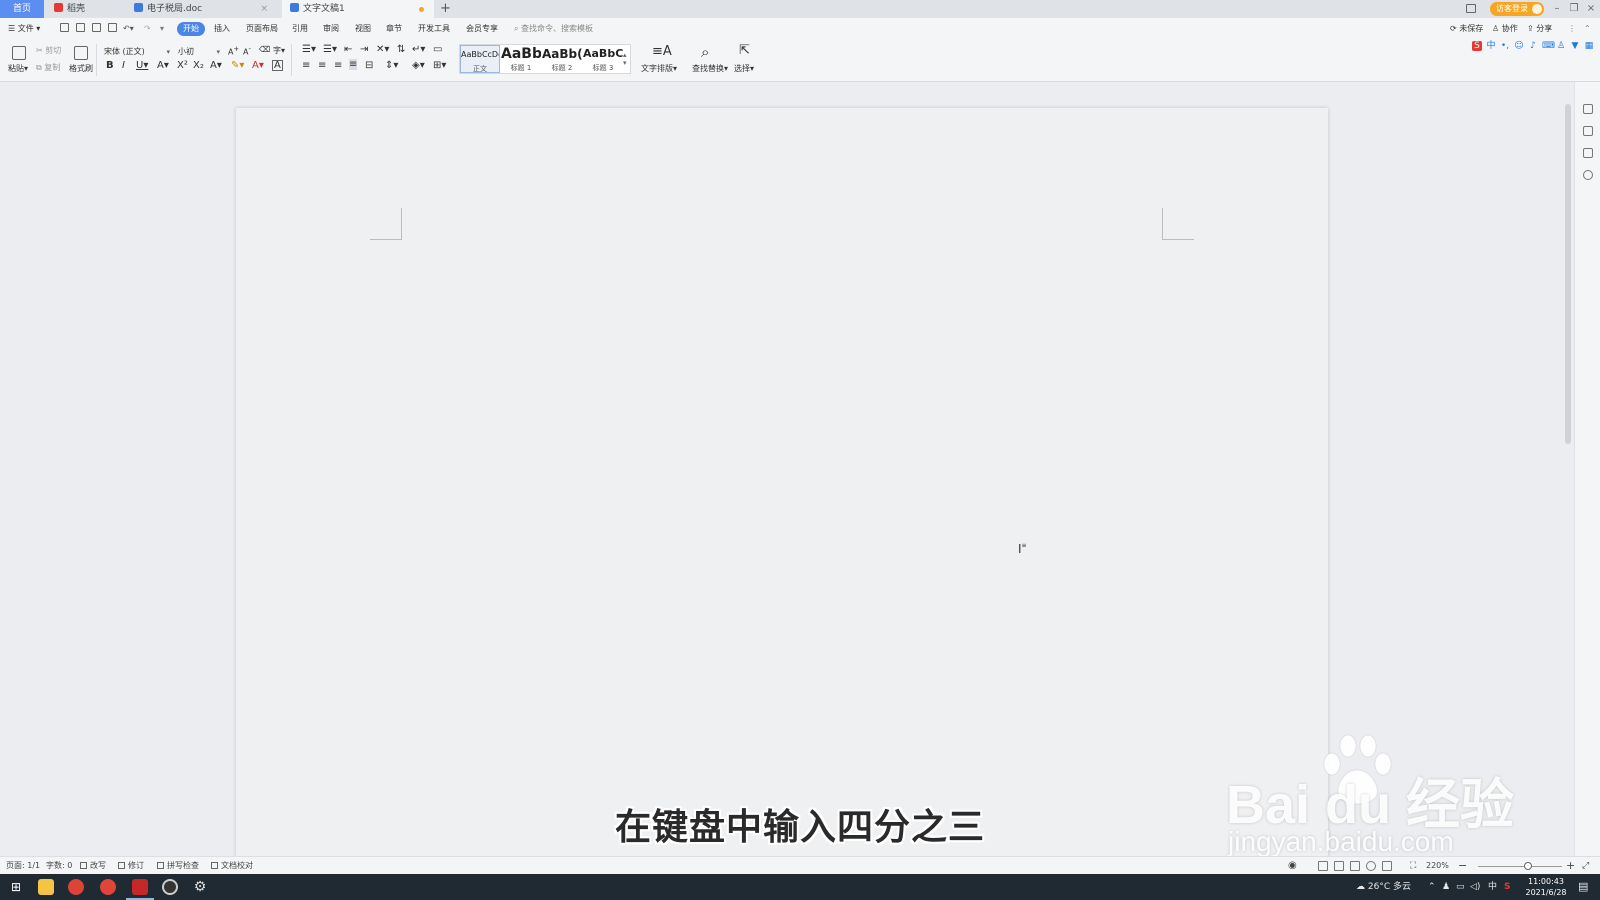 The width and height of the screenshot is (1600, 900). I want to click on tab-docer: 稻壳, so click(85, 9).